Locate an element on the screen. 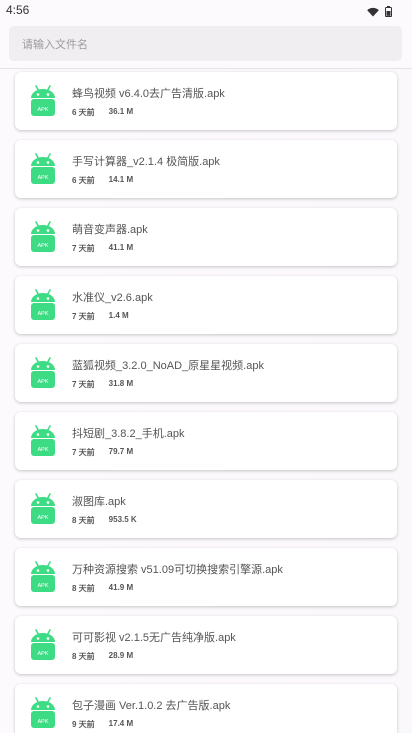 The height and width of the screenshot is (733, 412). file-card: APK 水准仪_v2.6.apk 7 天前 1.4 M is located at coordinates (206, 305).